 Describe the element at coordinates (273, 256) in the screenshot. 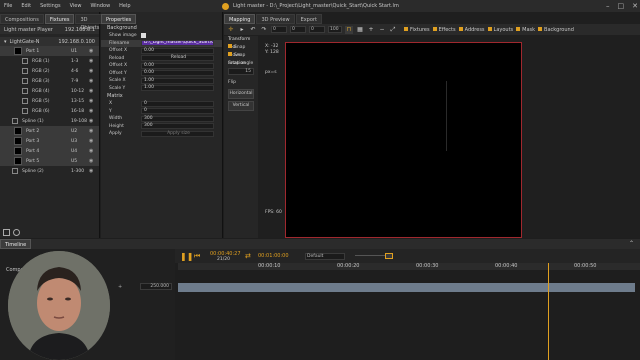

I see `duration-time: 00:01:00:00` at that location.